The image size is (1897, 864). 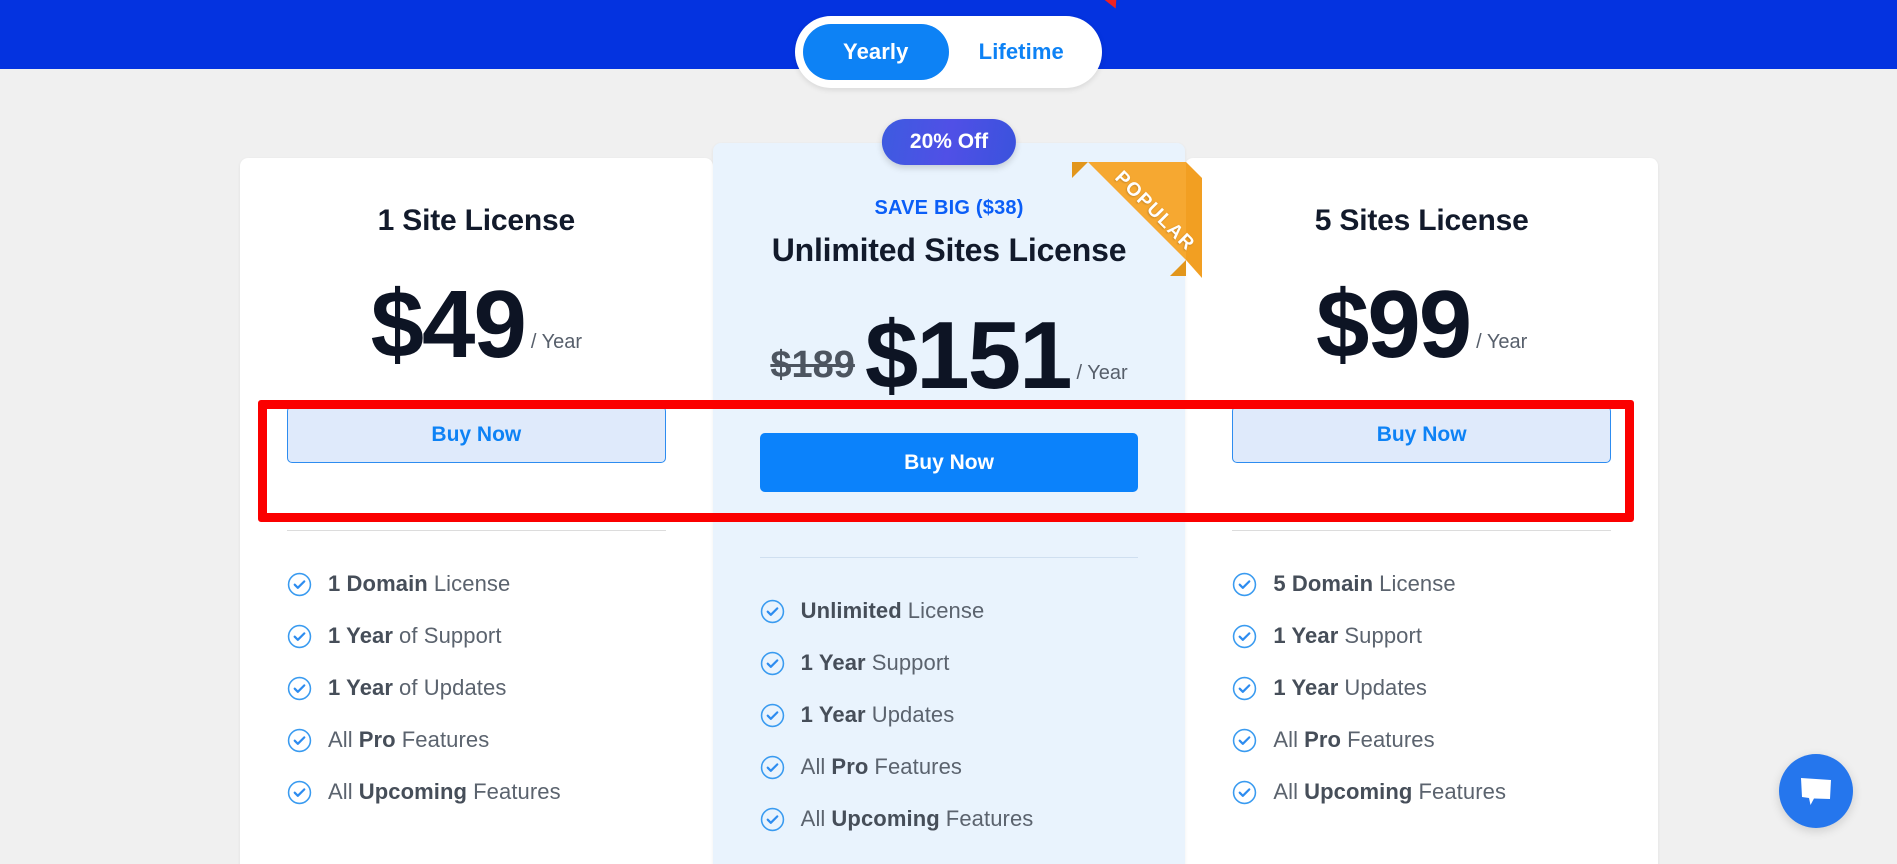 I want to click on list-item: 1 Year of Support, so click(x=476, y=636).